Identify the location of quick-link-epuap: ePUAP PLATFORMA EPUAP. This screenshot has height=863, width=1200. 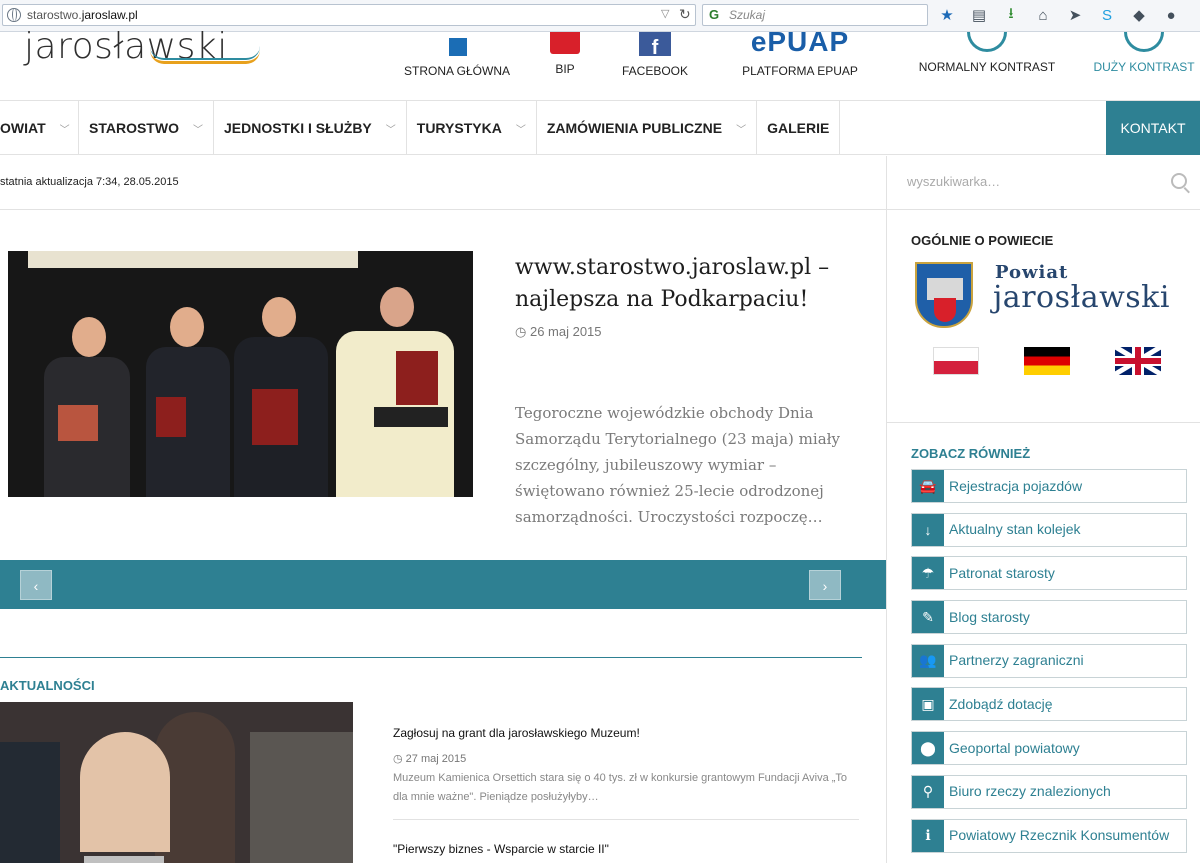
(800, 55).